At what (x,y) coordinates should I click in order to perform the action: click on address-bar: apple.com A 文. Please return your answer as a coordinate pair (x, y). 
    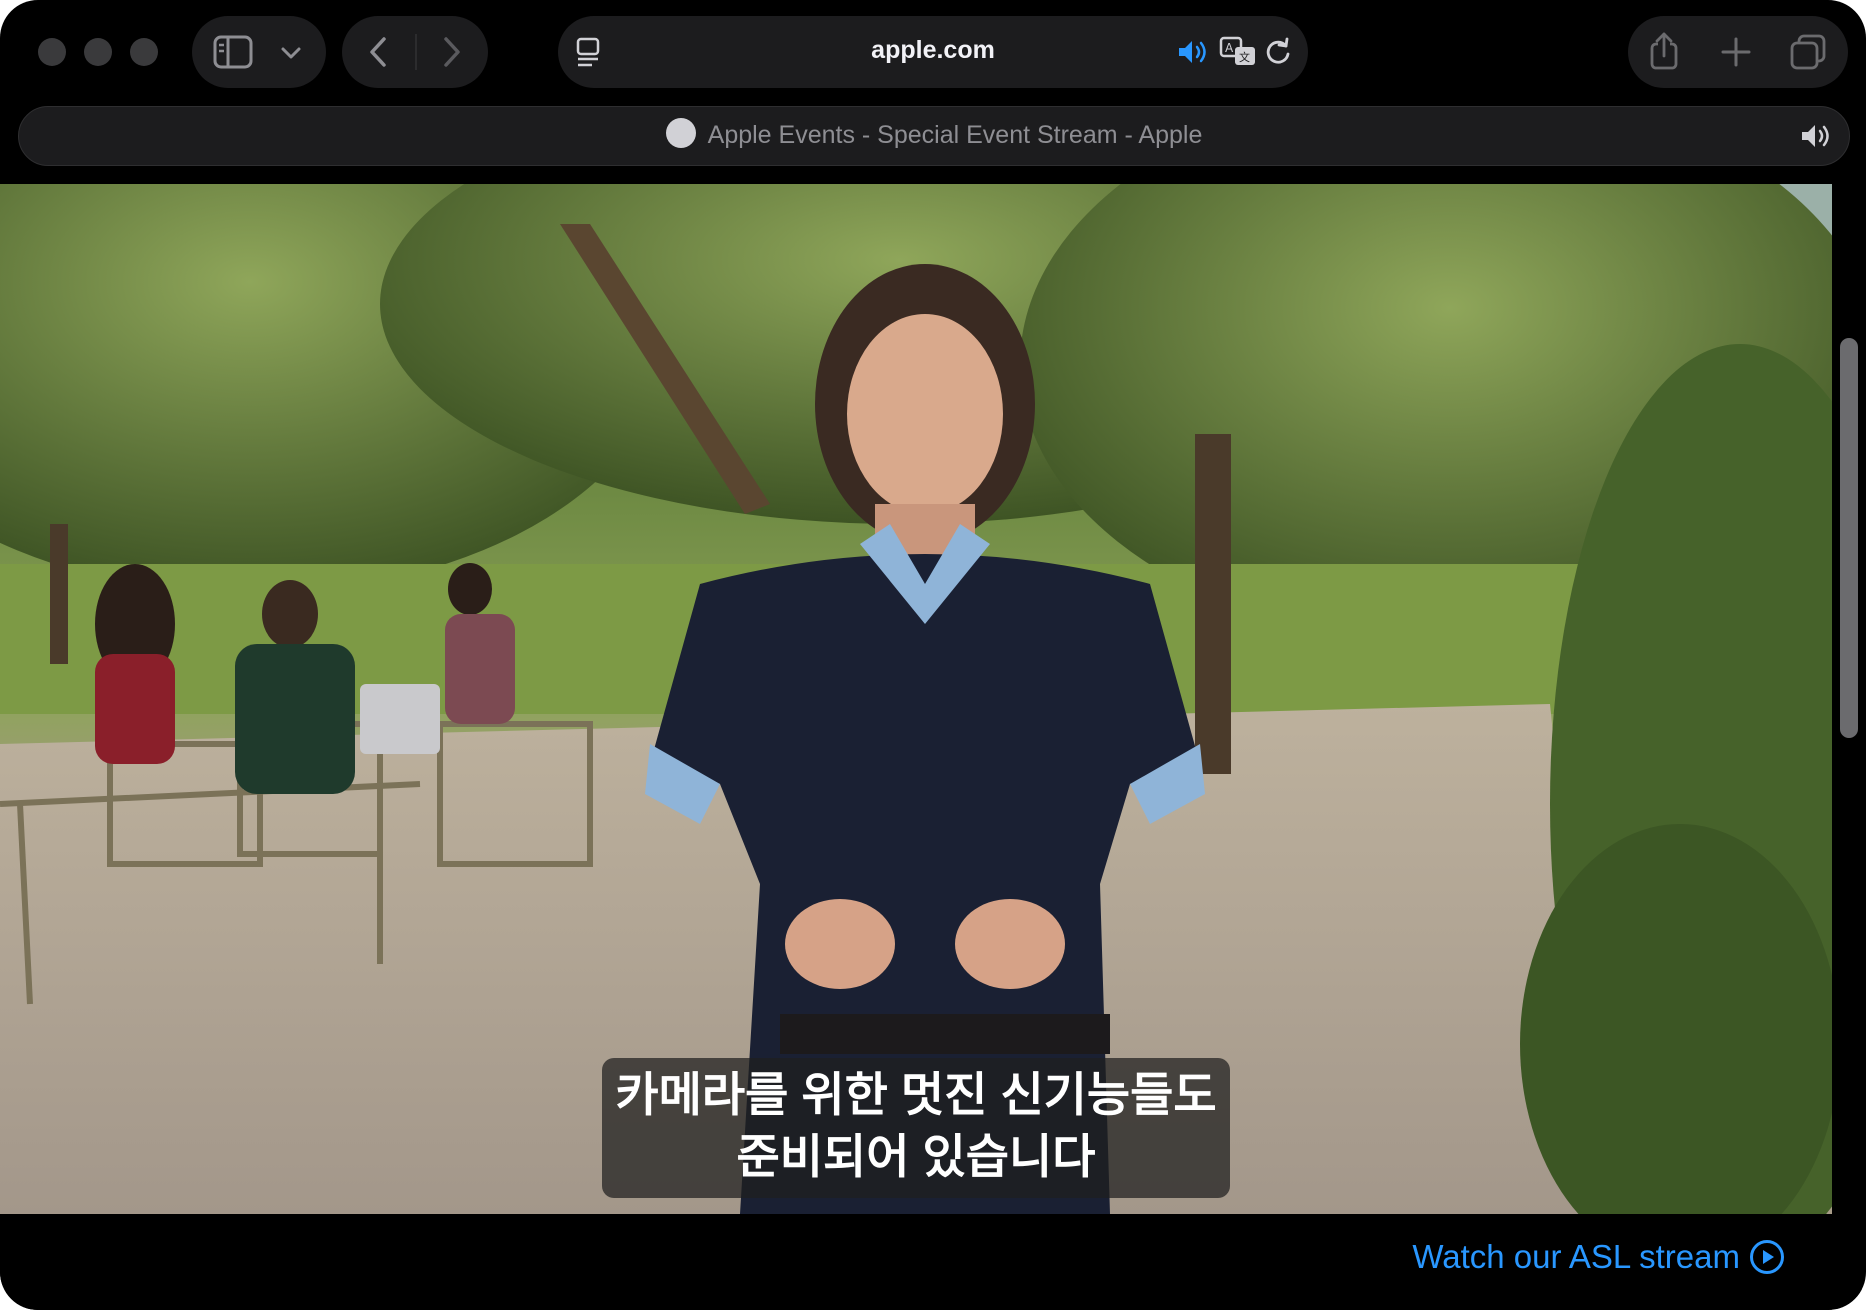
    Looking at the image, I should click on (933, 52).